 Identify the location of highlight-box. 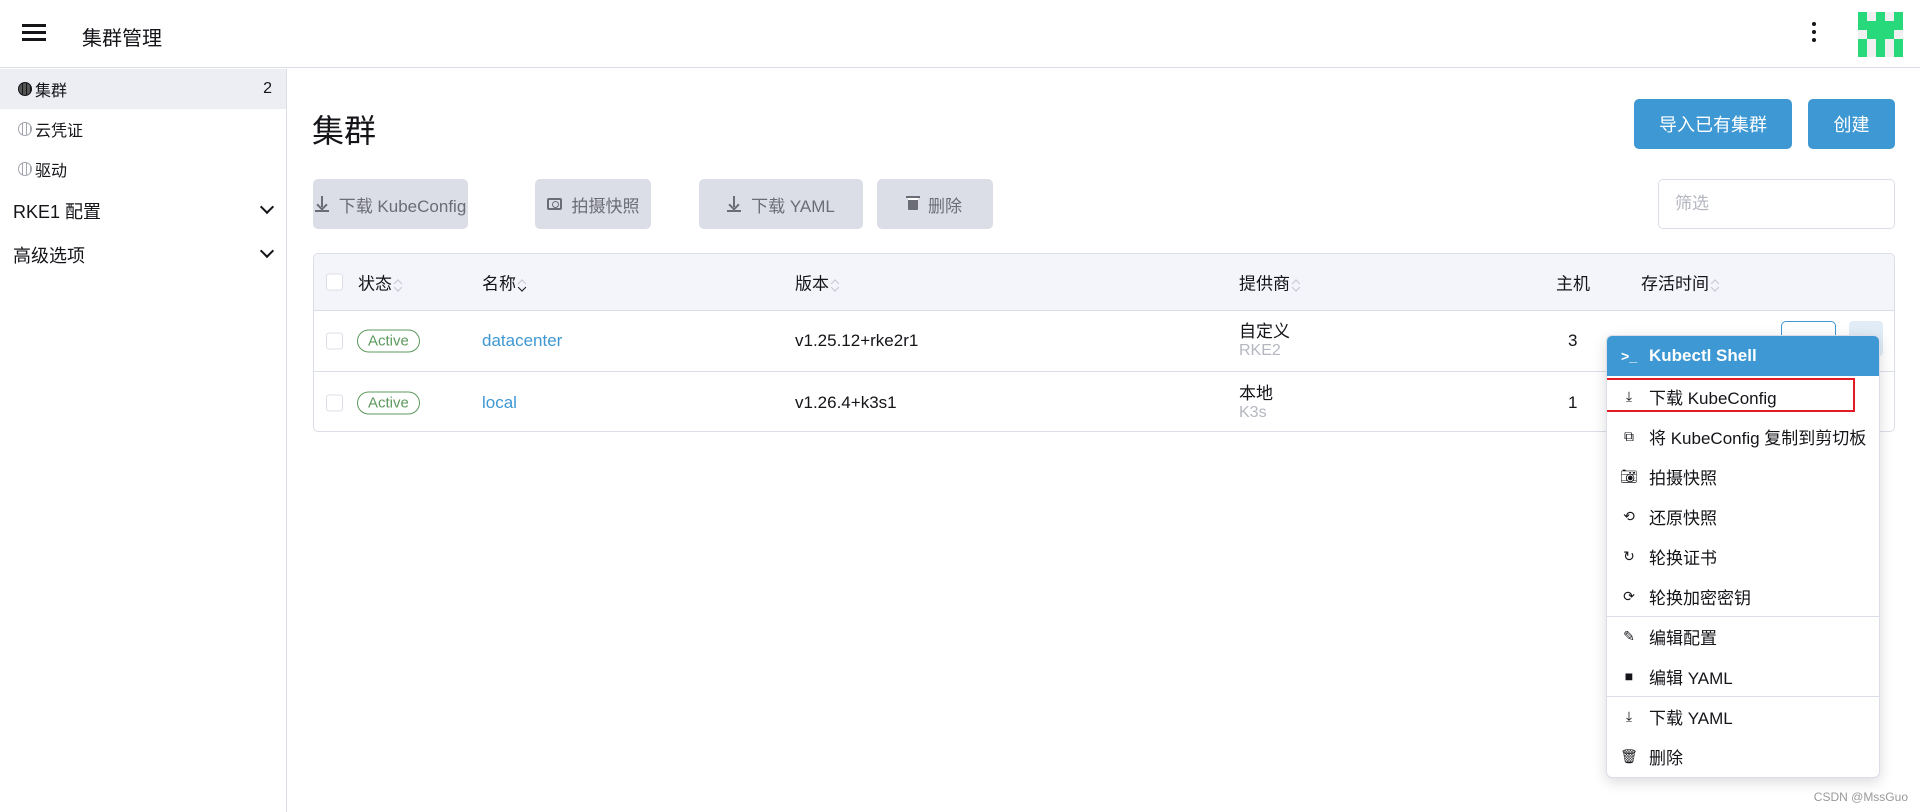
(1731, 395).